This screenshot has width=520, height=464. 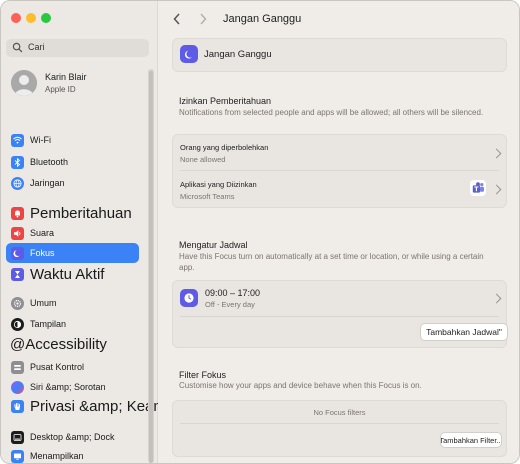 I want to click on sidebar-item-label: @Accessibility, so click(x=58, y=344).